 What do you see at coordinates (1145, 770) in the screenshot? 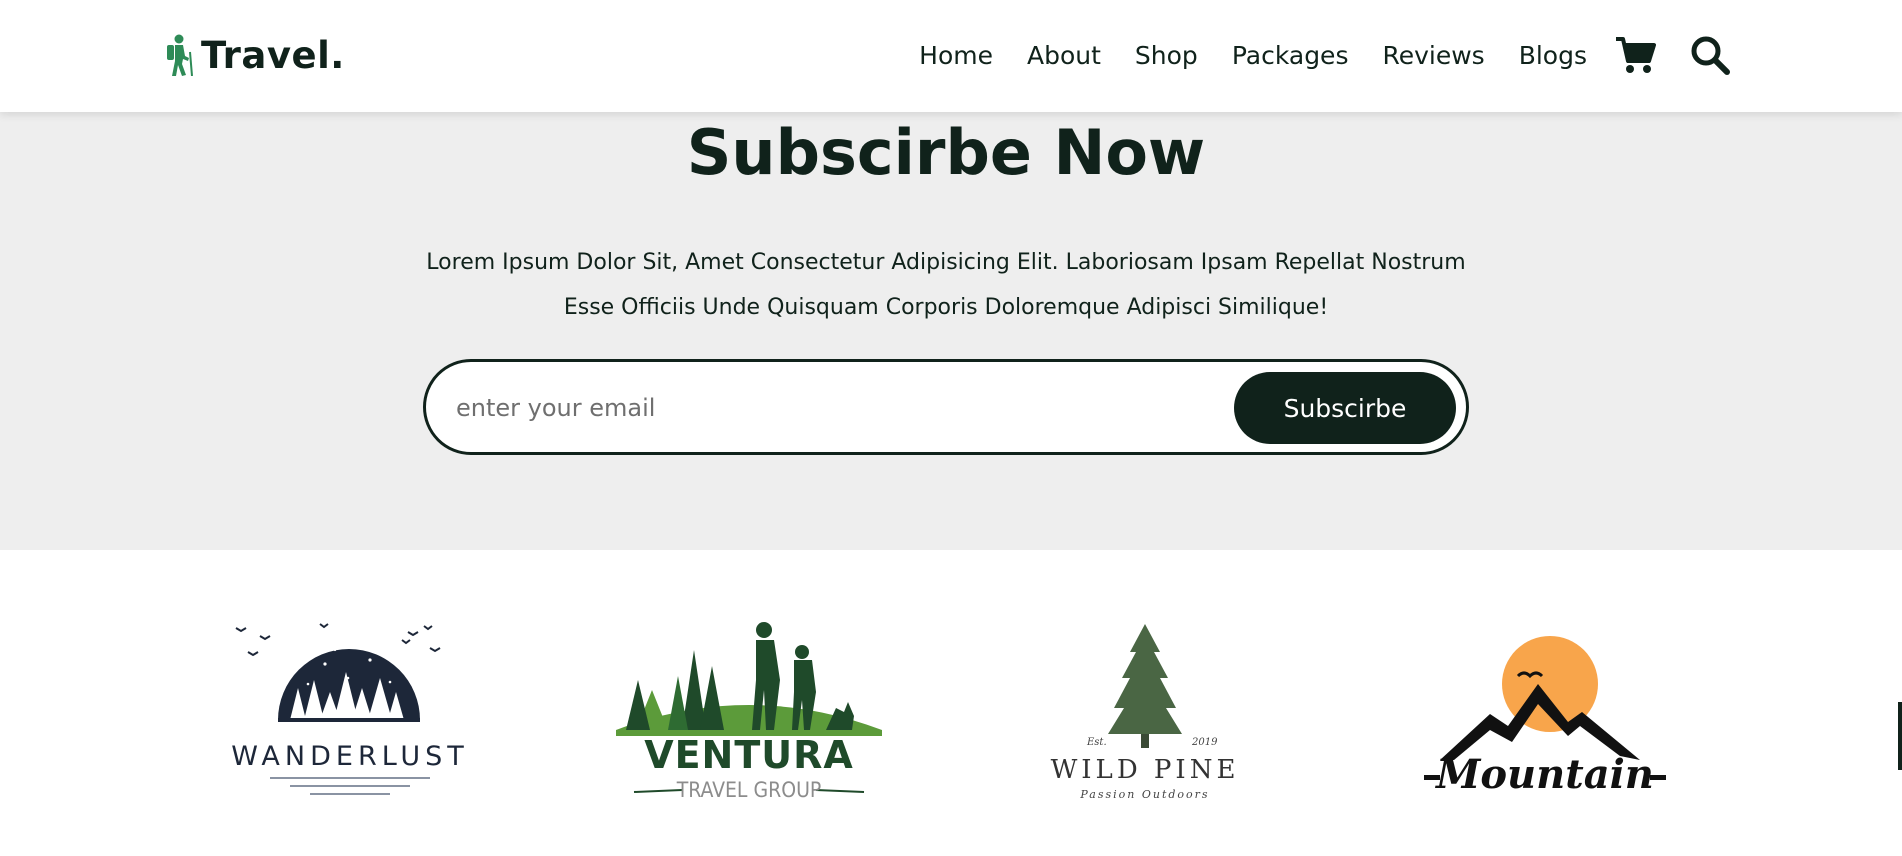
I see `wild-pine-text: WILD PINE` at bounding box center [1145, 770].